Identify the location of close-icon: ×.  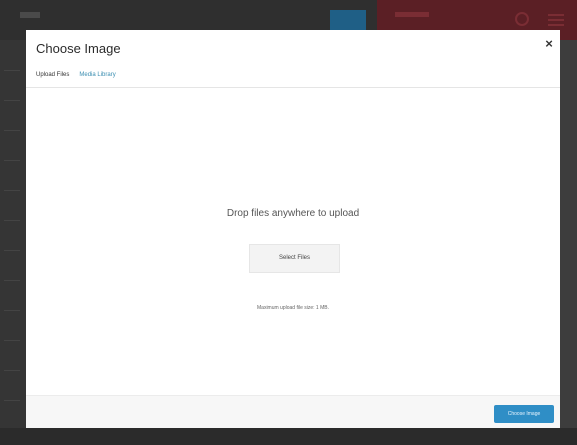
(549, 44).